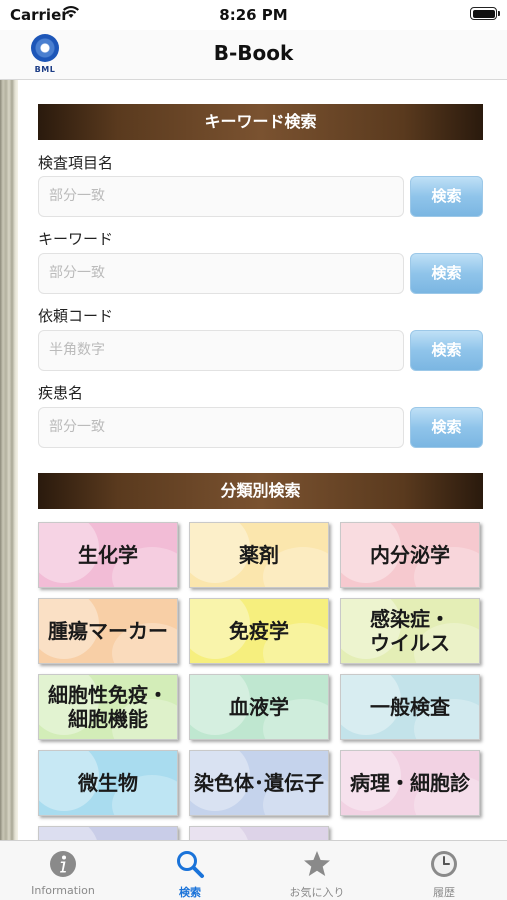 This screenshot has width=507, height=900. I want to click on clock-icon, so click(444, 864).